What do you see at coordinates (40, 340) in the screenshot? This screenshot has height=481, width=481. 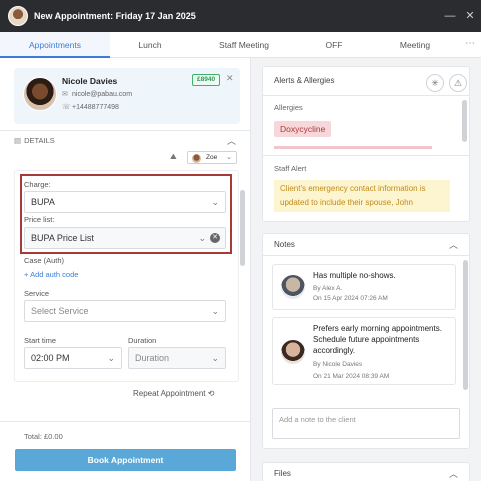 I see `start-time-label: Start time` at bounding box center [40, 340].